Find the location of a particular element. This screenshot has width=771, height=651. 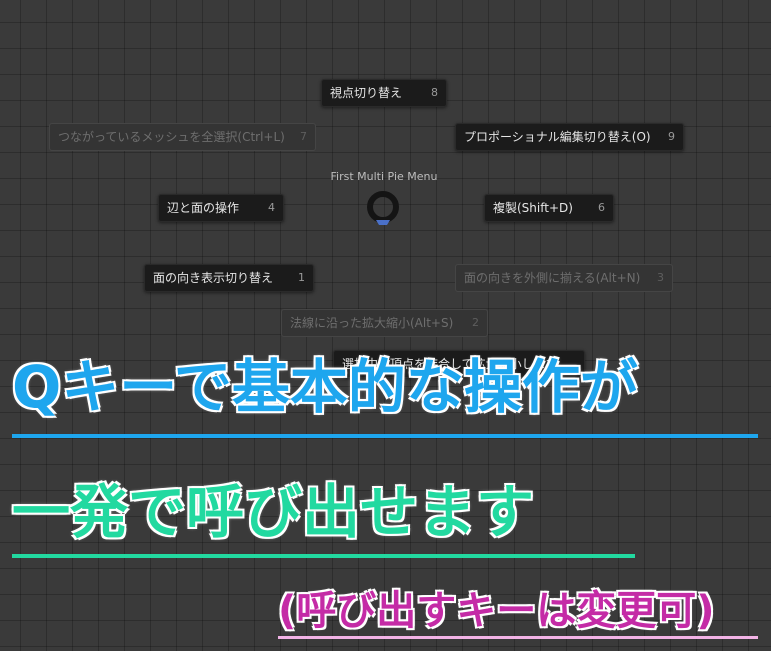

pie-item-key: 2 is located at coordinates (475, 322).